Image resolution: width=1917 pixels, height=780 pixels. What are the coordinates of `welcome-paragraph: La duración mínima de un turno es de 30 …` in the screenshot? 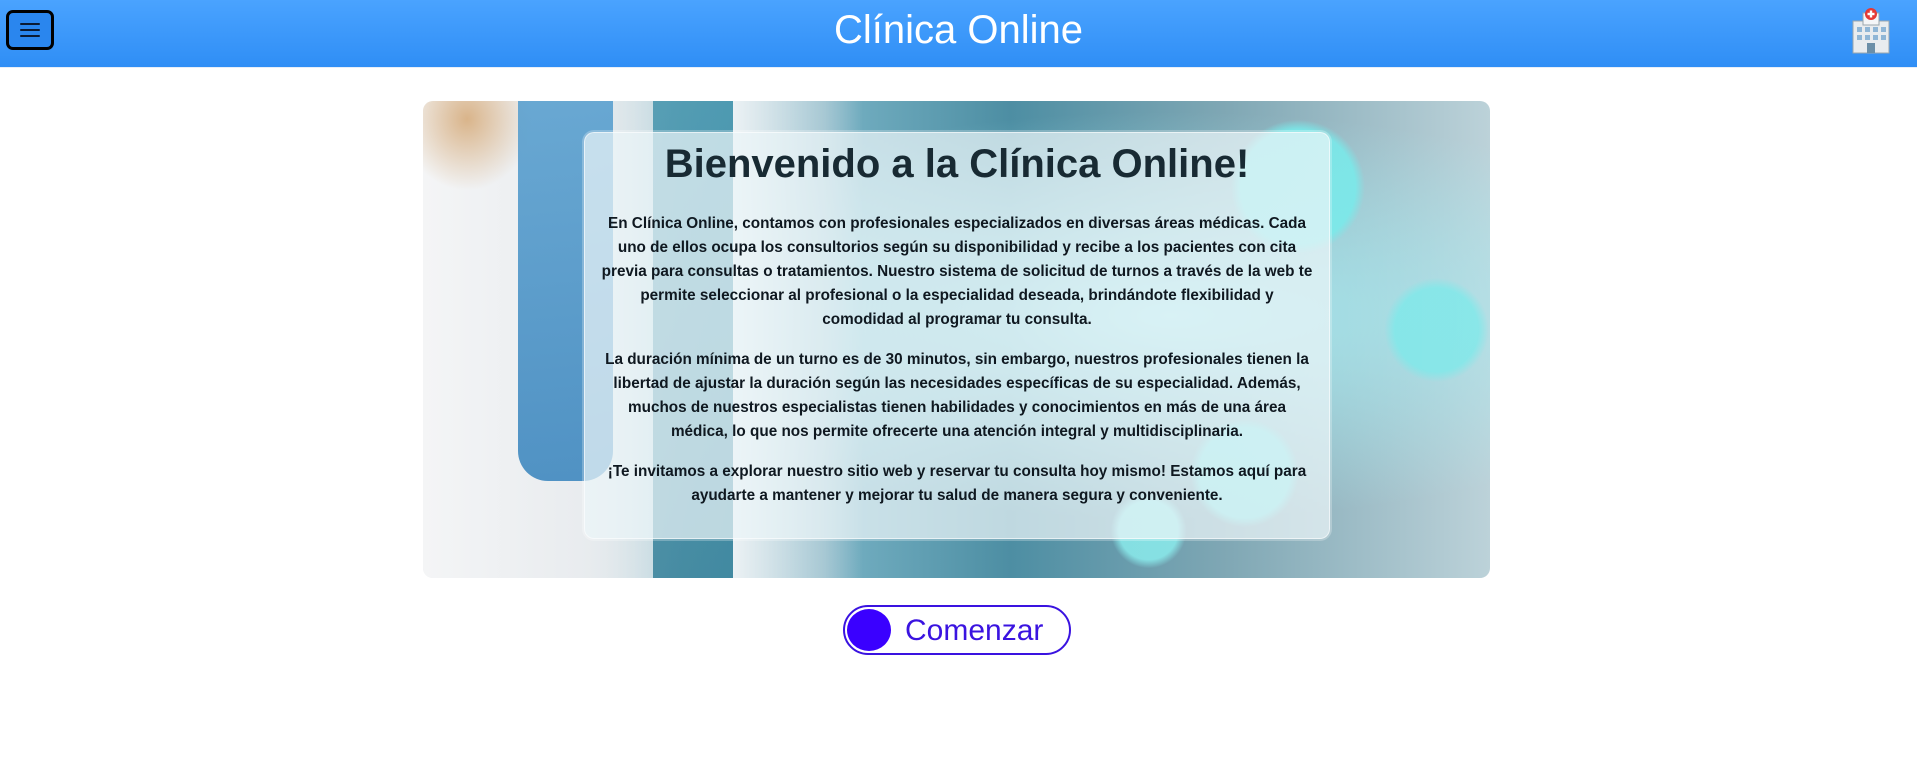 It's located at (957, 395).